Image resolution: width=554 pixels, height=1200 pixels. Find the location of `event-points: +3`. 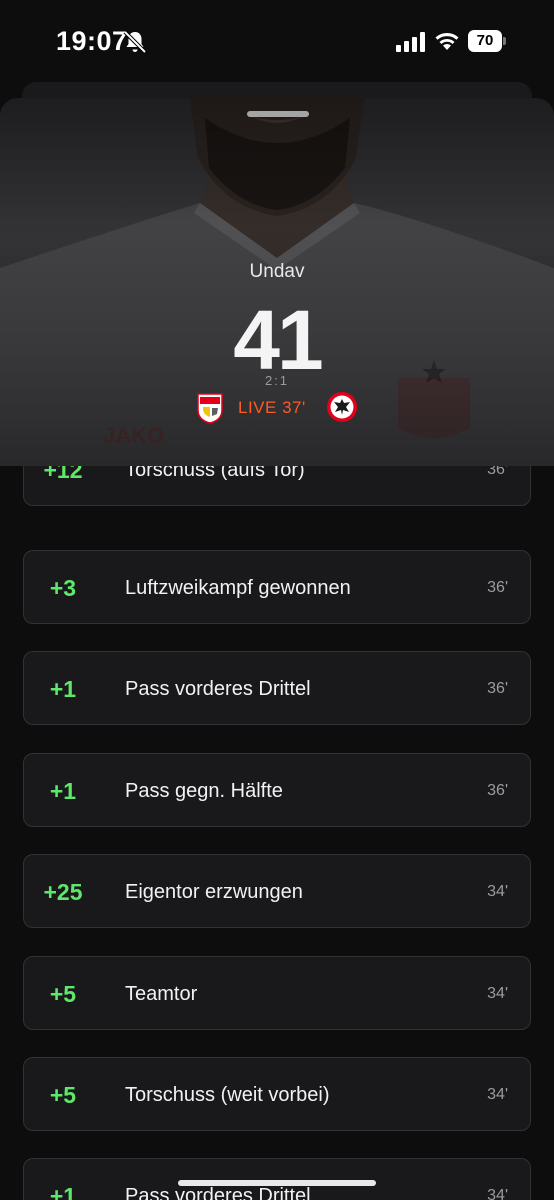

event-points: +3 is located at coordinates (63, 588).